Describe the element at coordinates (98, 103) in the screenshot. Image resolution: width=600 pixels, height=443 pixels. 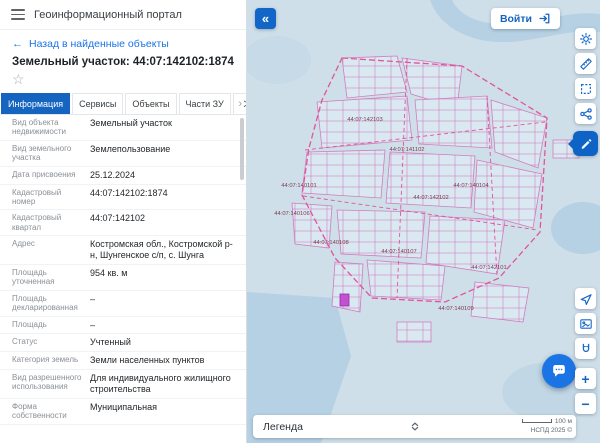
I see `tab-services: Сервисы` at that location.